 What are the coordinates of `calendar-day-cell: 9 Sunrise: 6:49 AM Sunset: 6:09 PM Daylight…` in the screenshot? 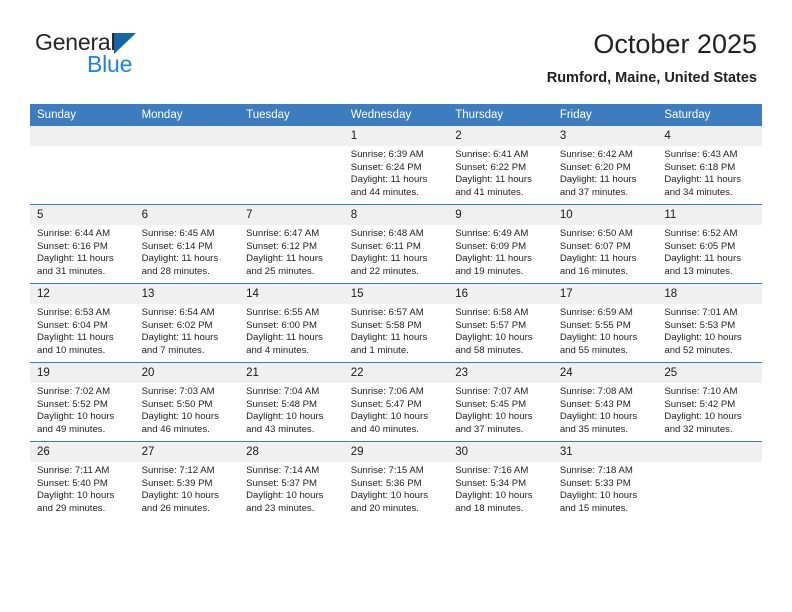 It's located at (500, 244).